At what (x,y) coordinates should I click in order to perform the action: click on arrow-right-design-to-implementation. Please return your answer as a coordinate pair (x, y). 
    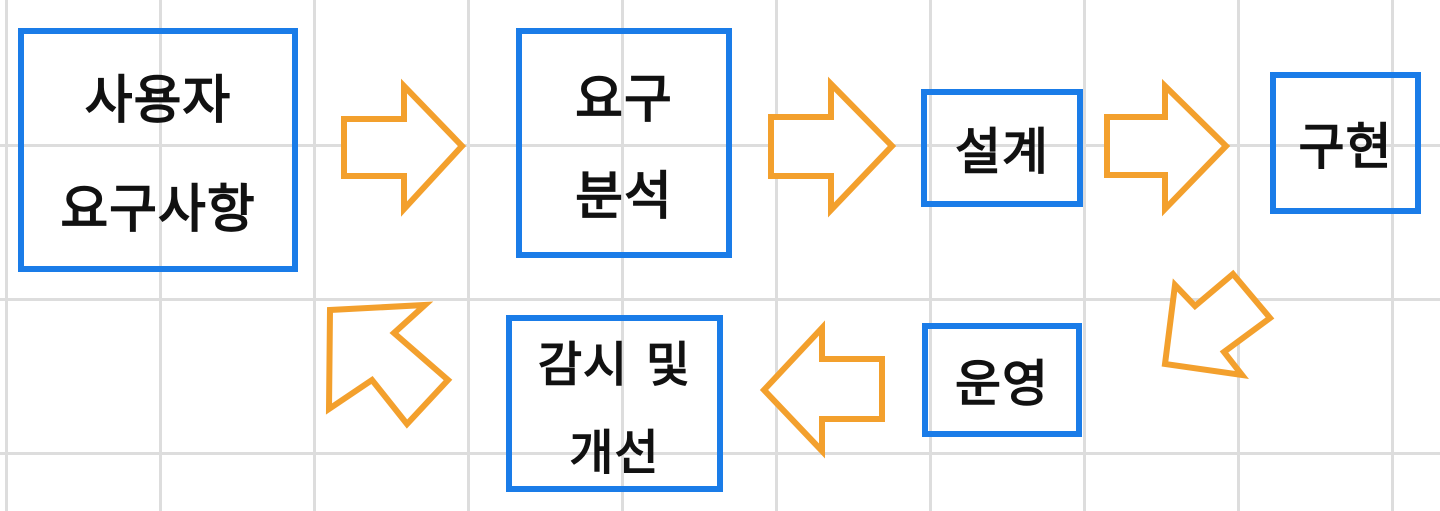
    Looking at the image, I should click on (1167, 147).